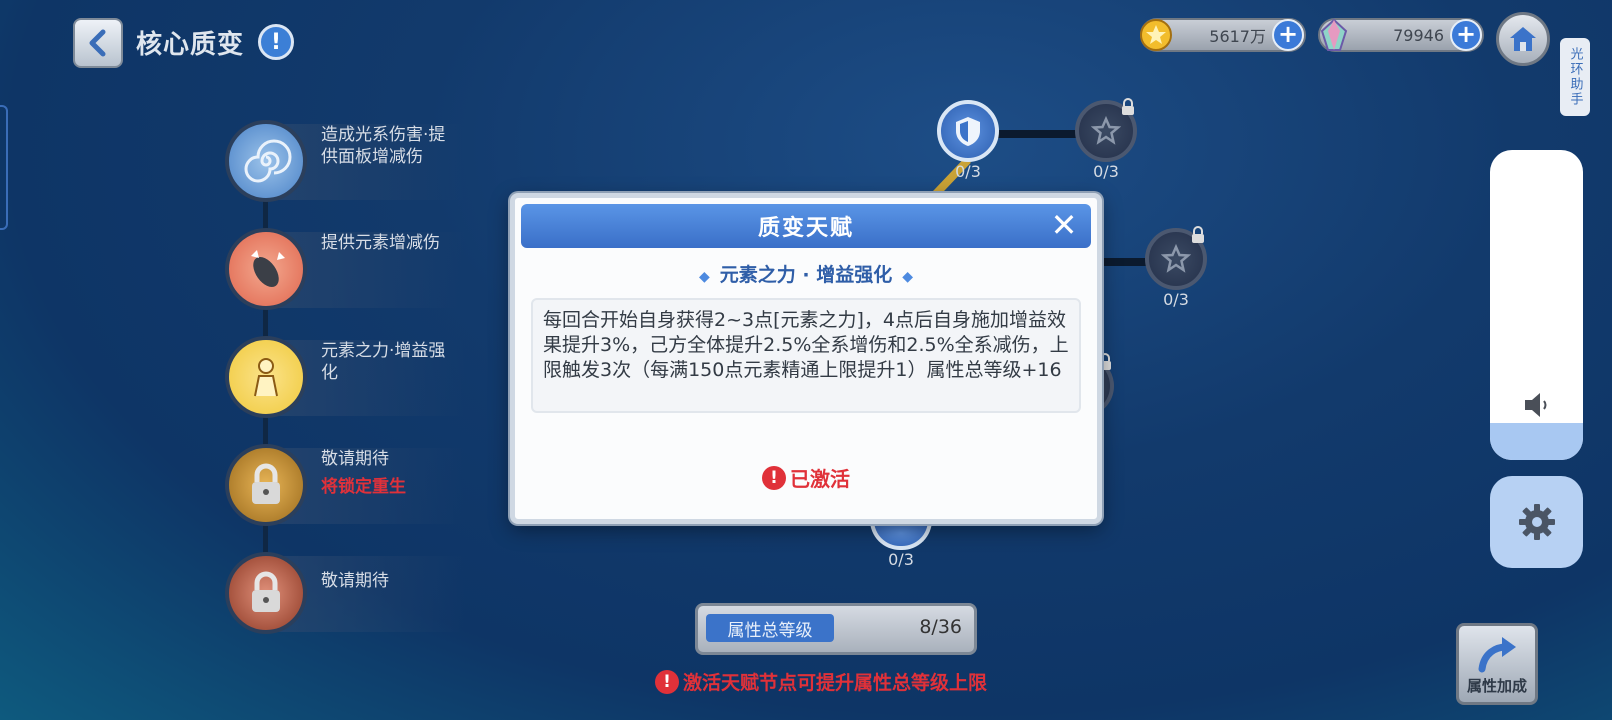  I want to click on crystal-amount: 79946, so click(1418, 35).